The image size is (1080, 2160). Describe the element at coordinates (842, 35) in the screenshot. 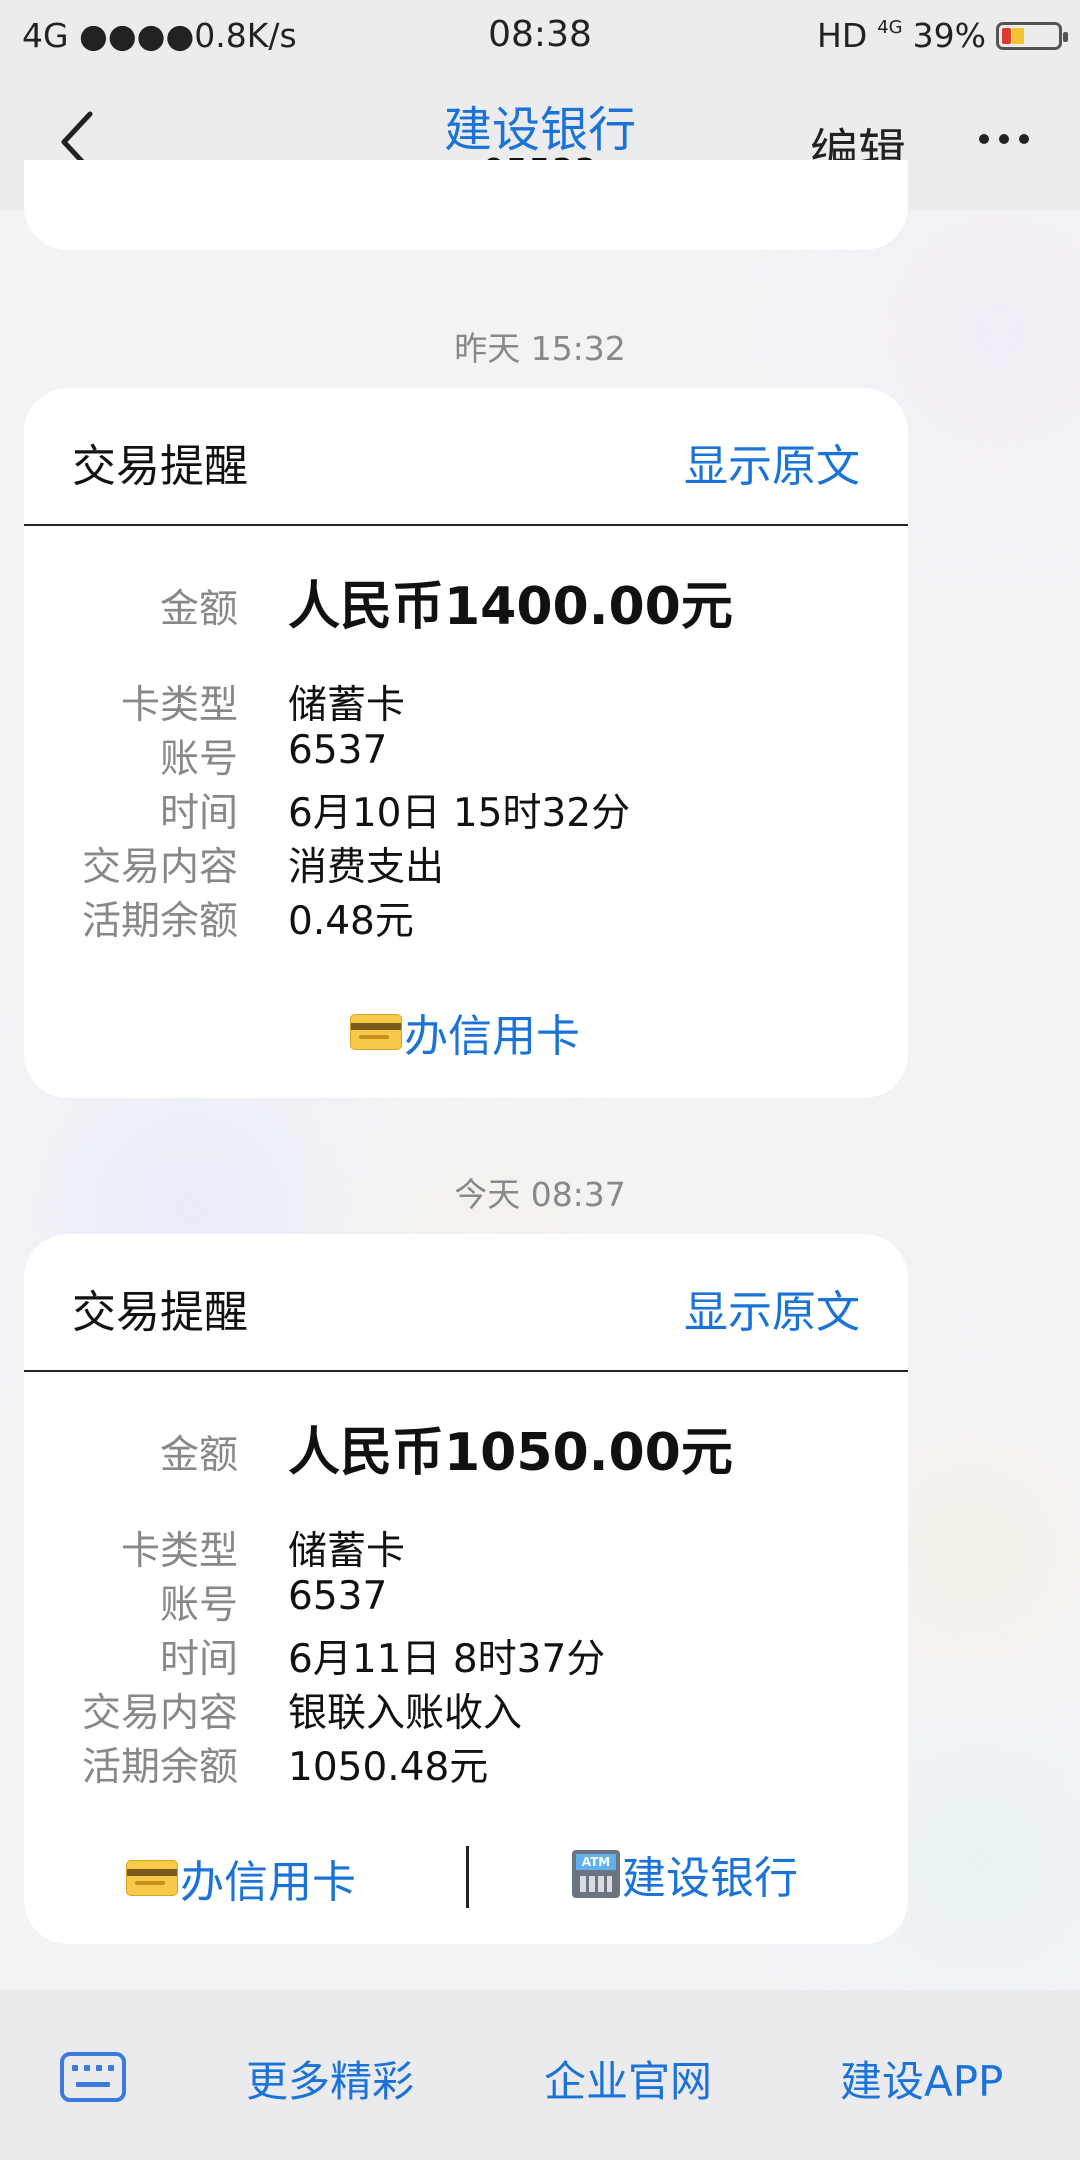

I see `hd-indicator: HD` at that location.